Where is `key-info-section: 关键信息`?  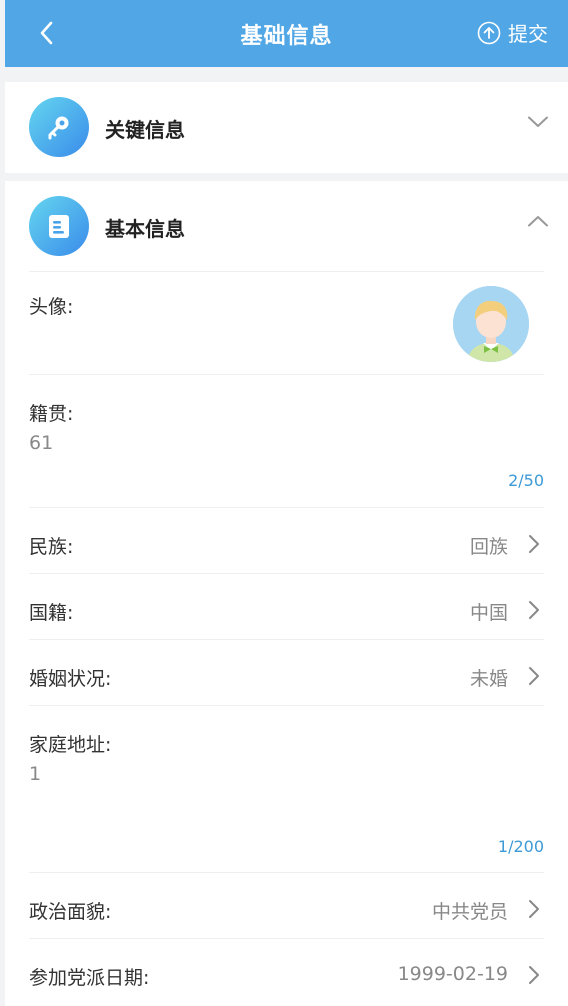
key-info-section: 关键信息 is located at coordinates (286, 127).